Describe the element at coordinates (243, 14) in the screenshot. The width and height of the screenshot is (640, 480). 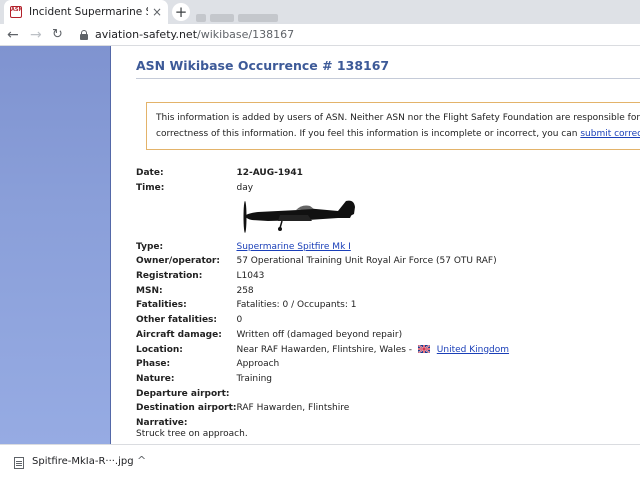
I see `background-tab` at that location.